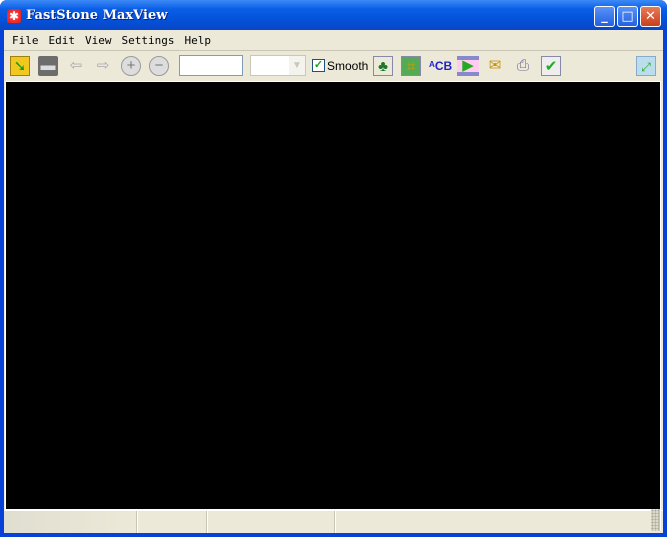 The width and height of the screenshot is (667, 537). I want to click on settings-check-icon: ✔, so click(551, 66).